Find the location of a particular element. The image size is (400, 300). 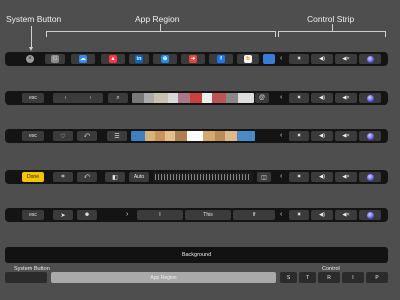

aspect-button: ◫ is located at coordinates (264, 177).